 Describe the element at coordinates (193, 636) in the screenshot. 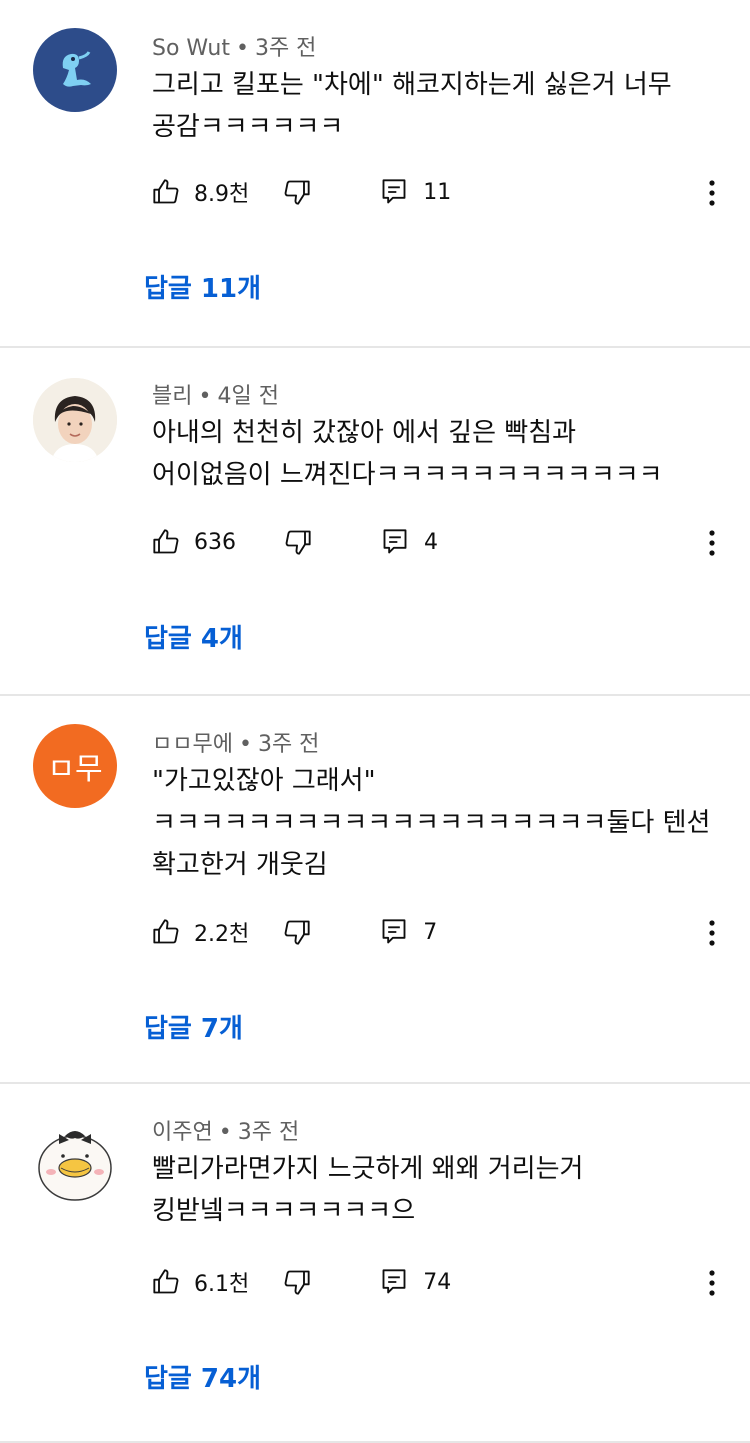

I see `view-replies-link: 답글 4개` at that location.